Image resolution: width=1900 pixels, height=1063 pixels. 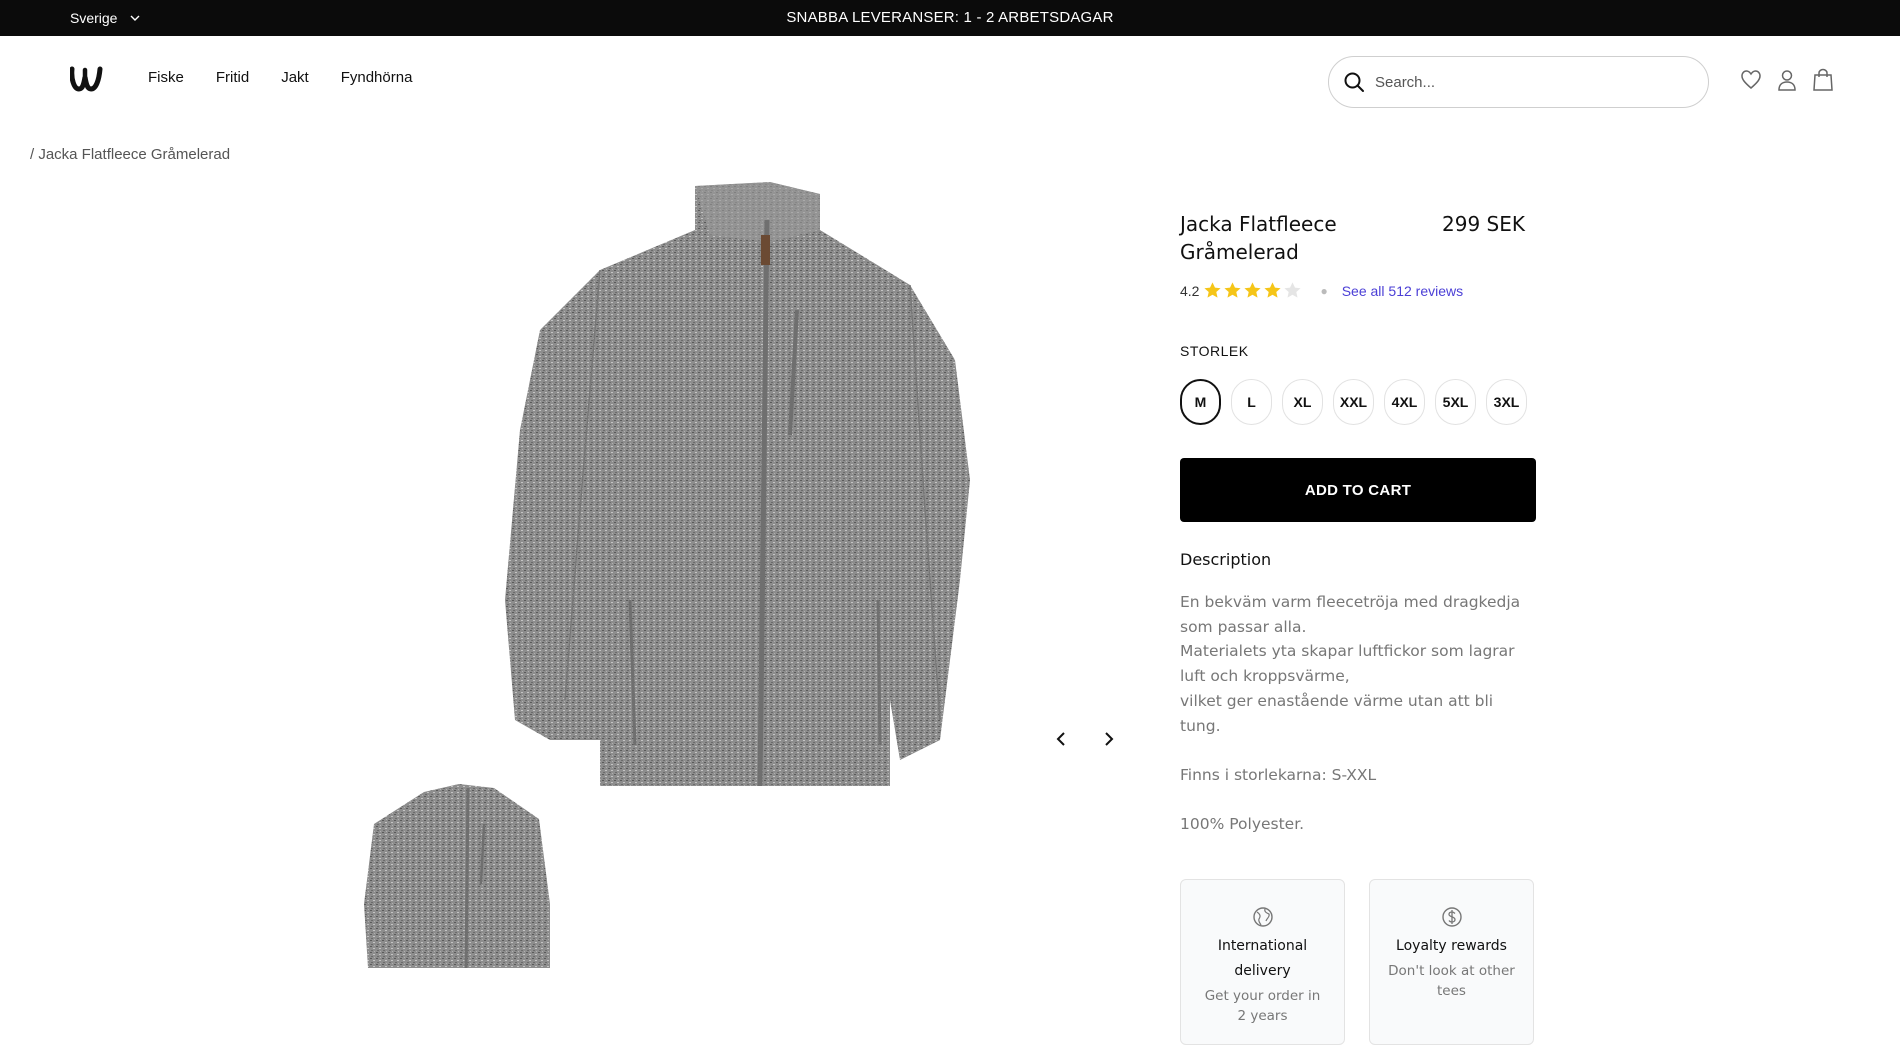 What do you see at coordinates (1451, 917) in the screenshot?
I see `dollar-icon` at bounding box center [1451, 917].